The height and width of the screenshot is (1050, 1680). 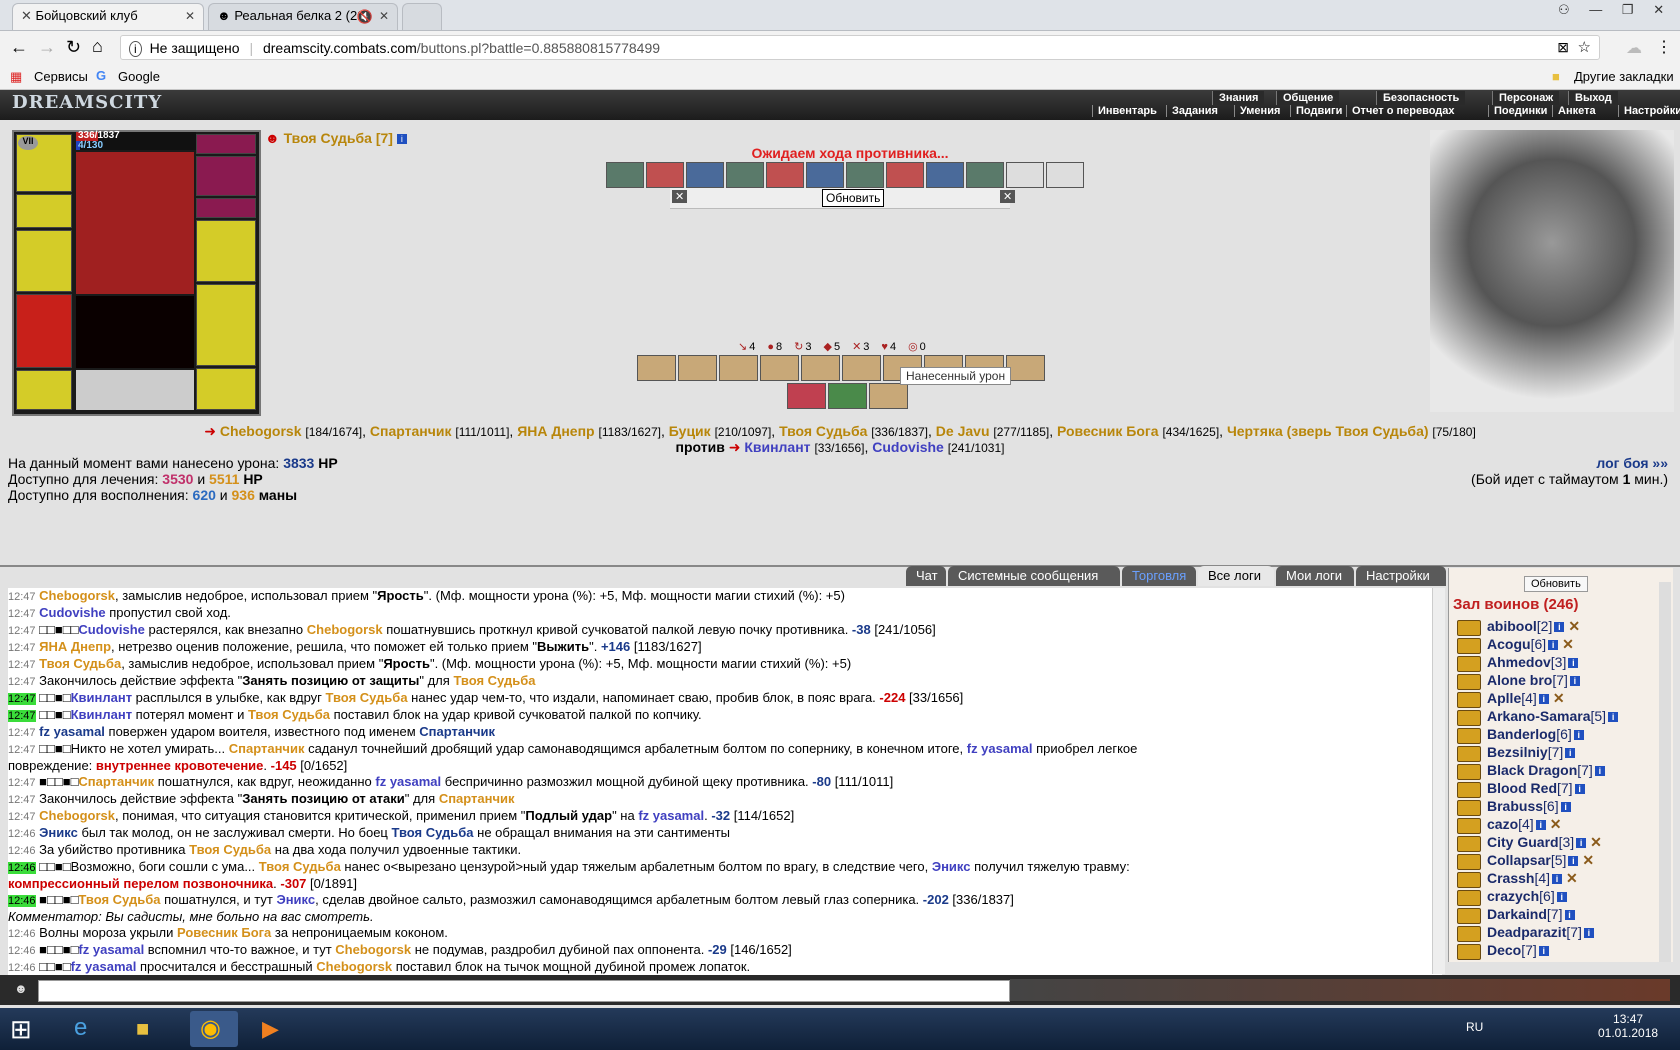 I want to click on blocked-popup-icon: ⊠, so click(x=1563, y=47).